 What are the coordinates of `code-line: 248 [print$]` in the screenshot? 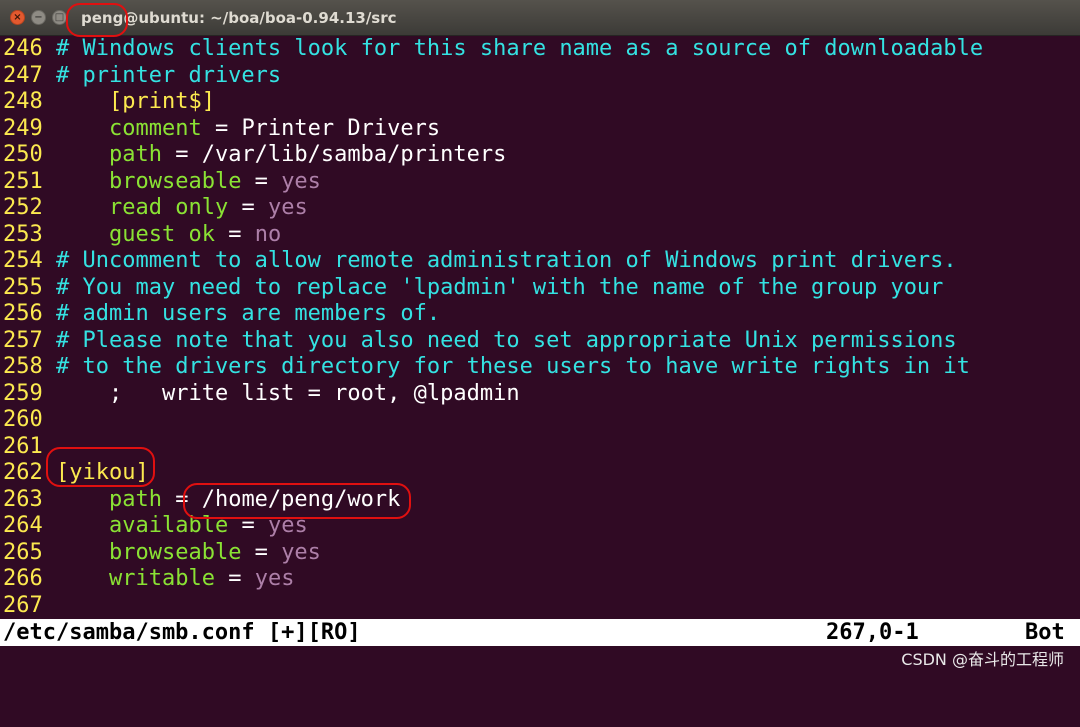 It's located at (109, 102).